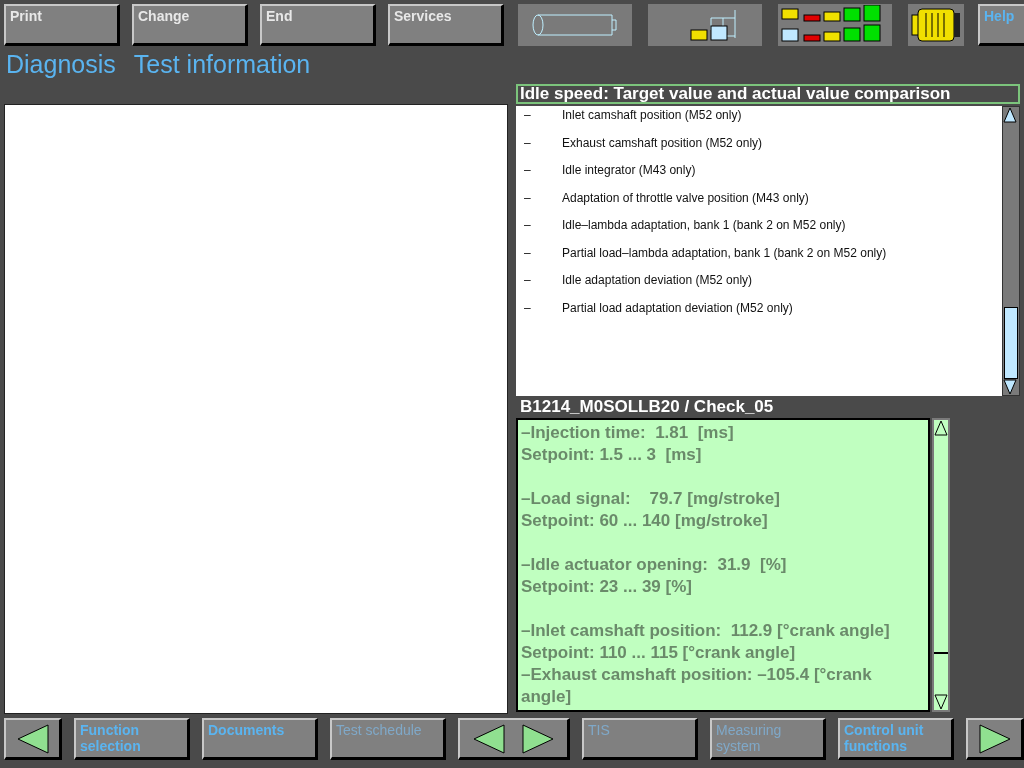 The height and width of the screenshot is (768, 1024). What do you see at coordinates (685, 198) in the screenshot?
I see `list-item-text: Adaptation of throttle valve position (M43 only)` at bounding box center [685, 198].